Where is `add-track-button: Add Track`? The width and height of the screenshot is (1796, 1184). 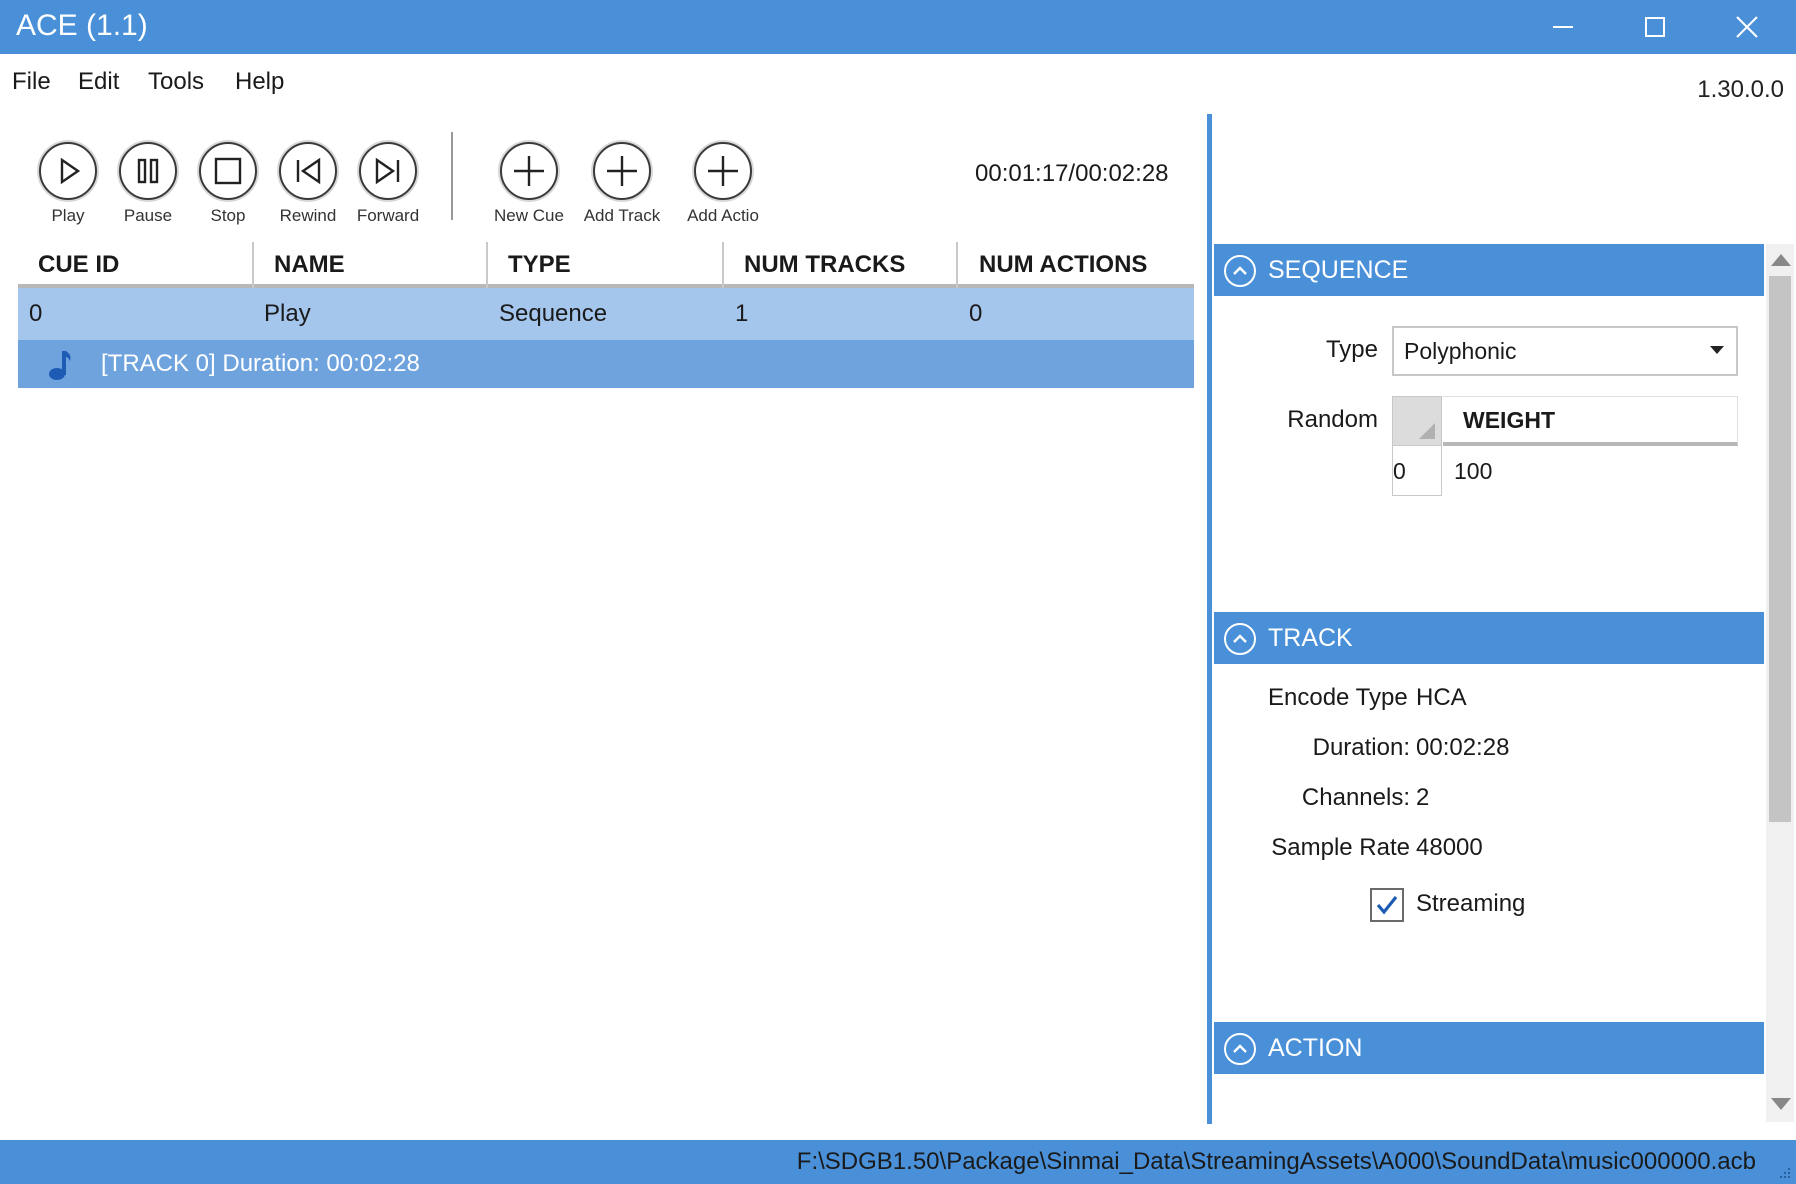 add-track-button: Add Track is located at coordinates (622, 178).